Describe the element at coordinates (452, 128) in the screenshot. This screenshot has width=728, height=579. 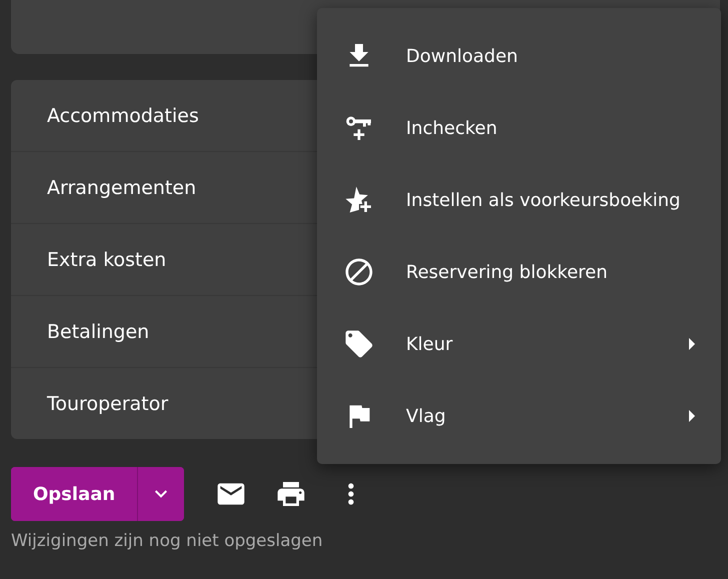
I see `menu-item-label: Inchecken` at that location.